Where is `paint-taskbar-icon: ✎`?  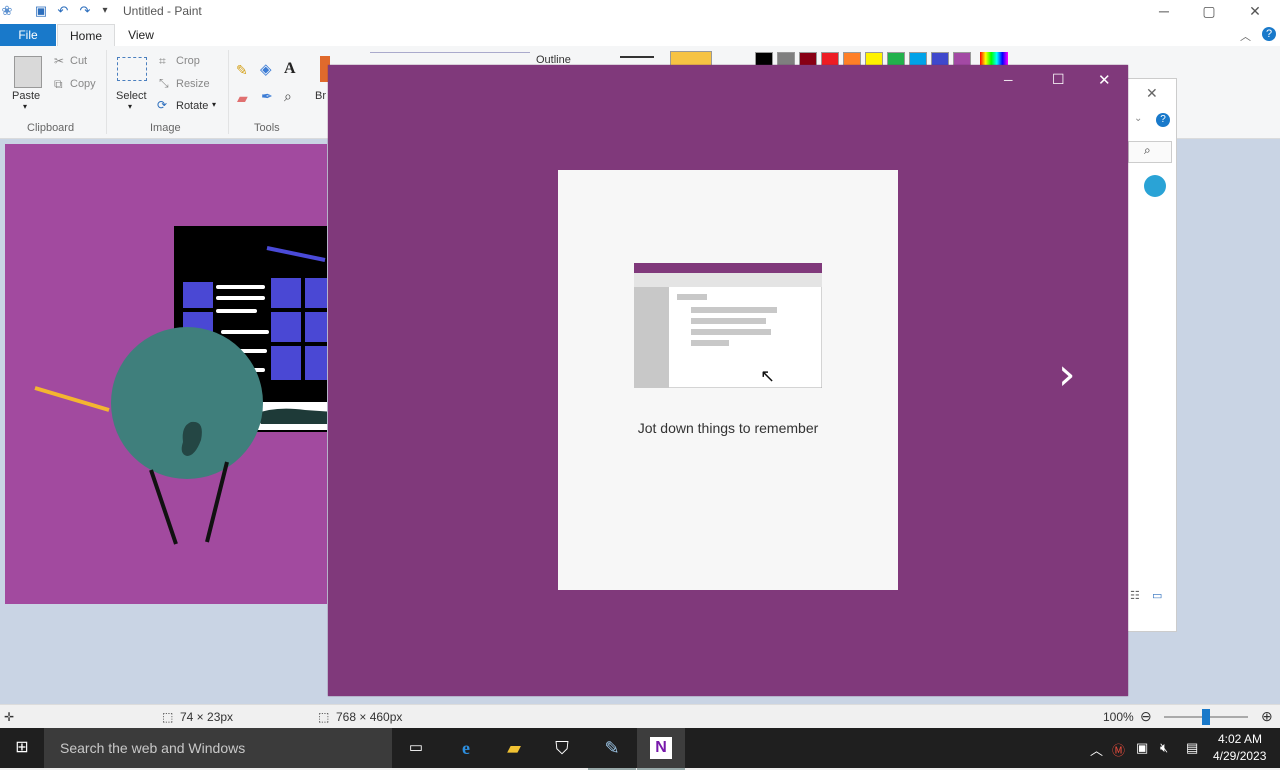 paint-taskbar-icon: ✎ is located at coordinates (612, 749).